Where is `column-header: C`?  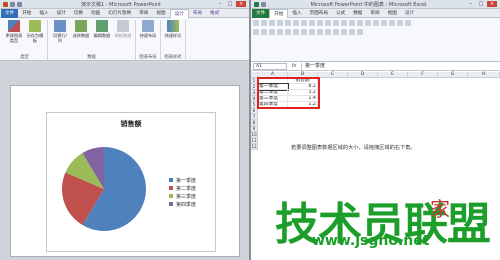 column-header: C is located at coordinates (333, 74).